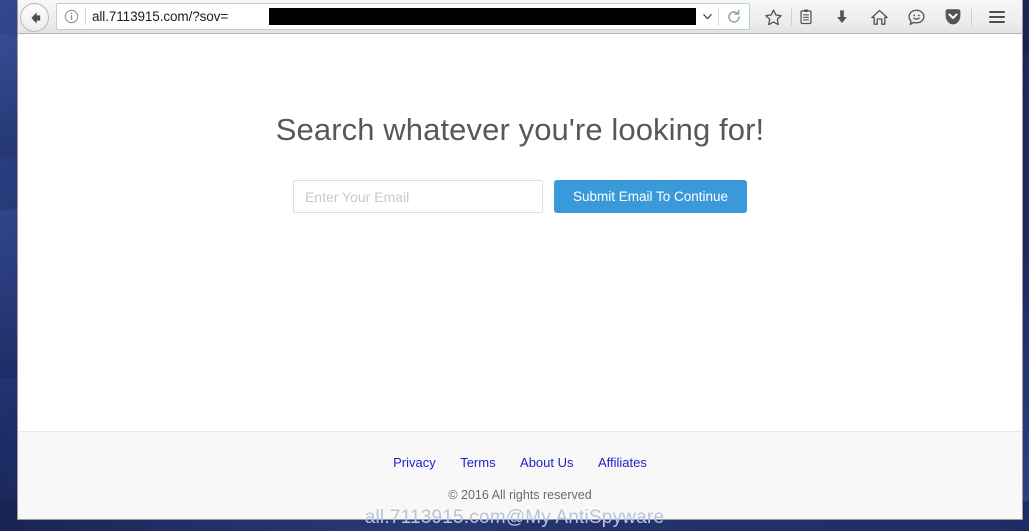  I want to click on menu-icon, so click(997, 17).